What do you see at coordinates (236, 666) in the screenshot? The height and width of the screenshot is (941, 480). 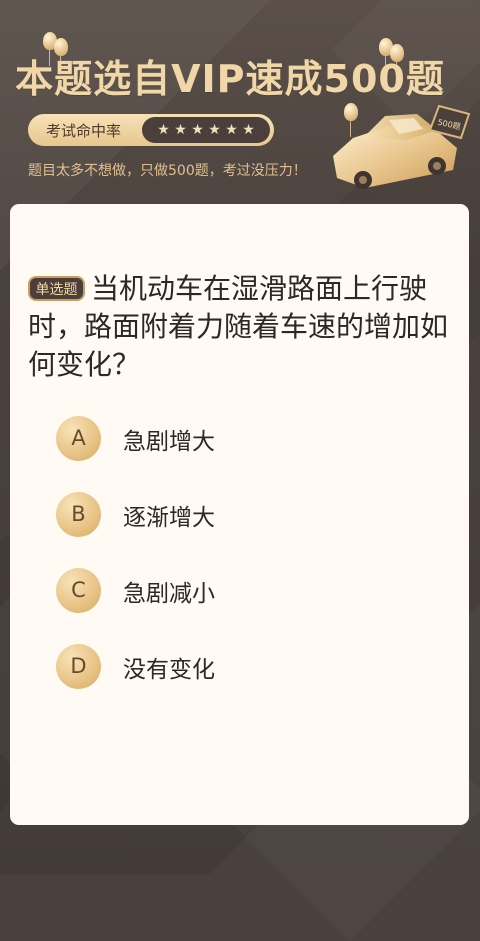 I see `option-d: D 没有变化` at bounding box center [236, 666].